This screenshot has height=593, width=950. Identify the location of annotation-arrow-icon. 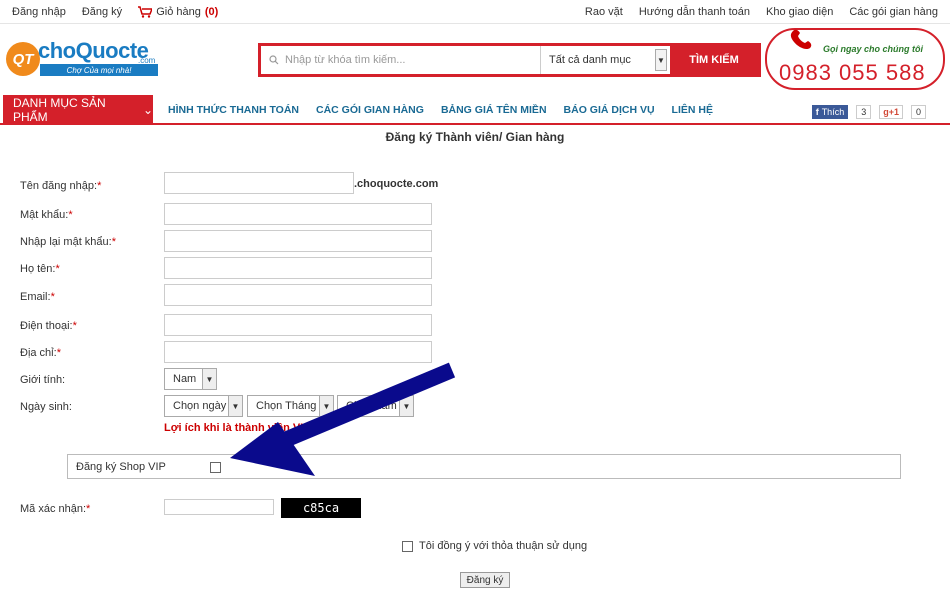
(343, 419).